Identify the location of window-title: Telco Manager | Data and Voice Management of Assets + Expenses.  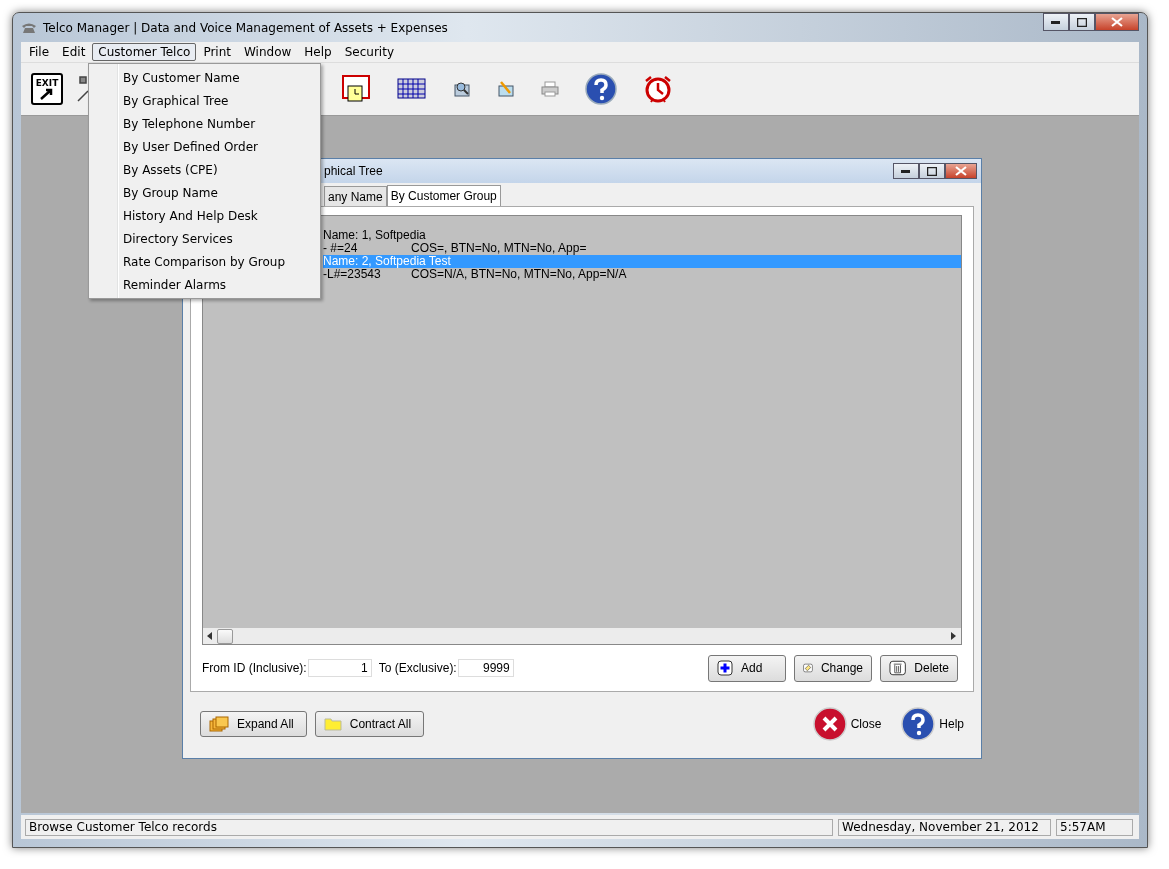
(245, 27).